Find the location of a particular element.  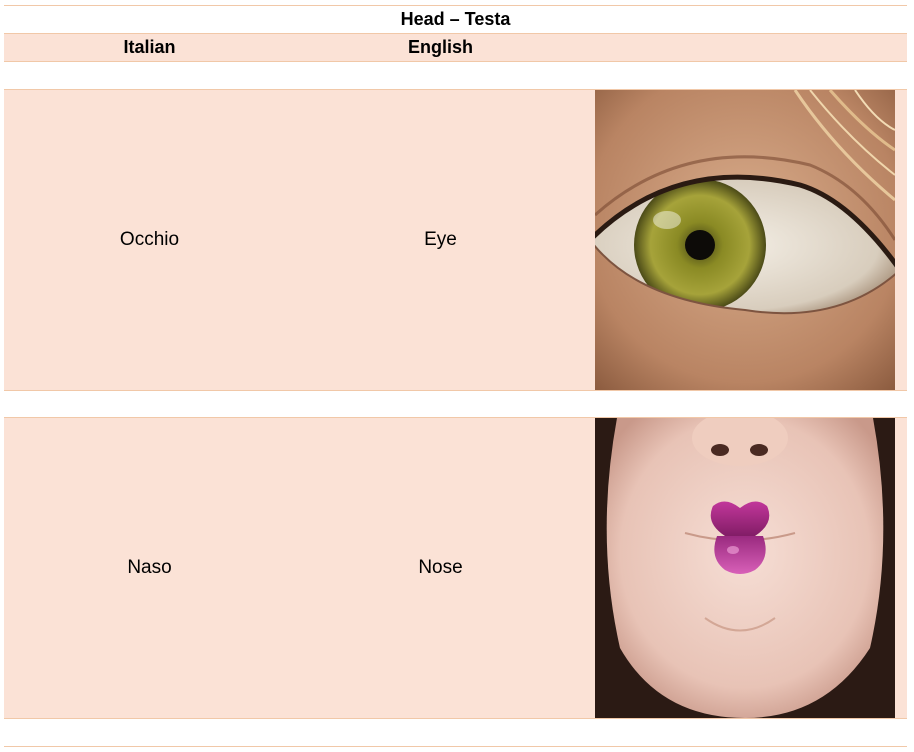

eye-photo is located at coordinates (745, 240).